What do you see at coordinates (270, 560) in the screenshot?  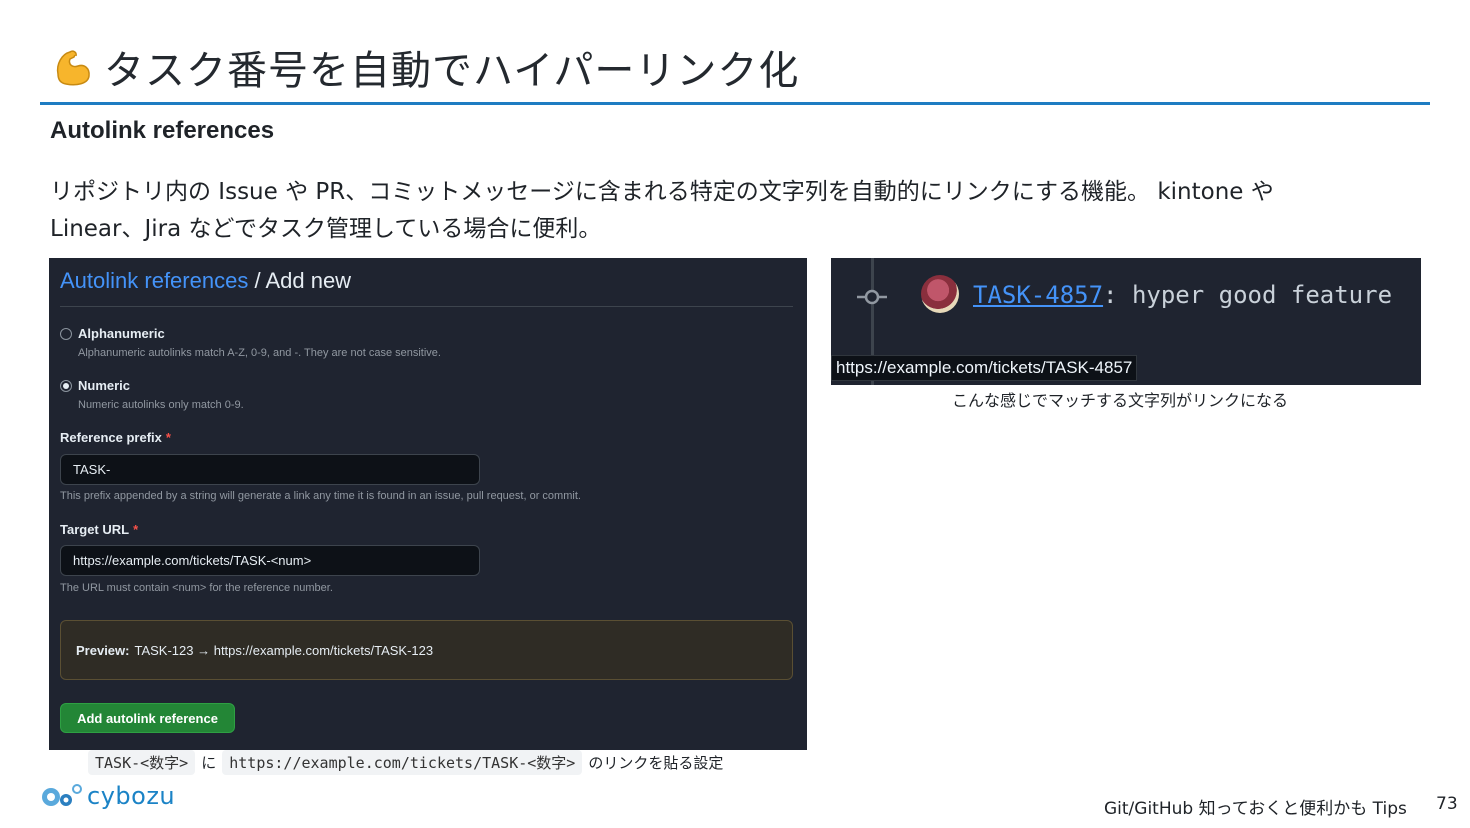 I see `target-url-input` at bounding box center [270, 560].